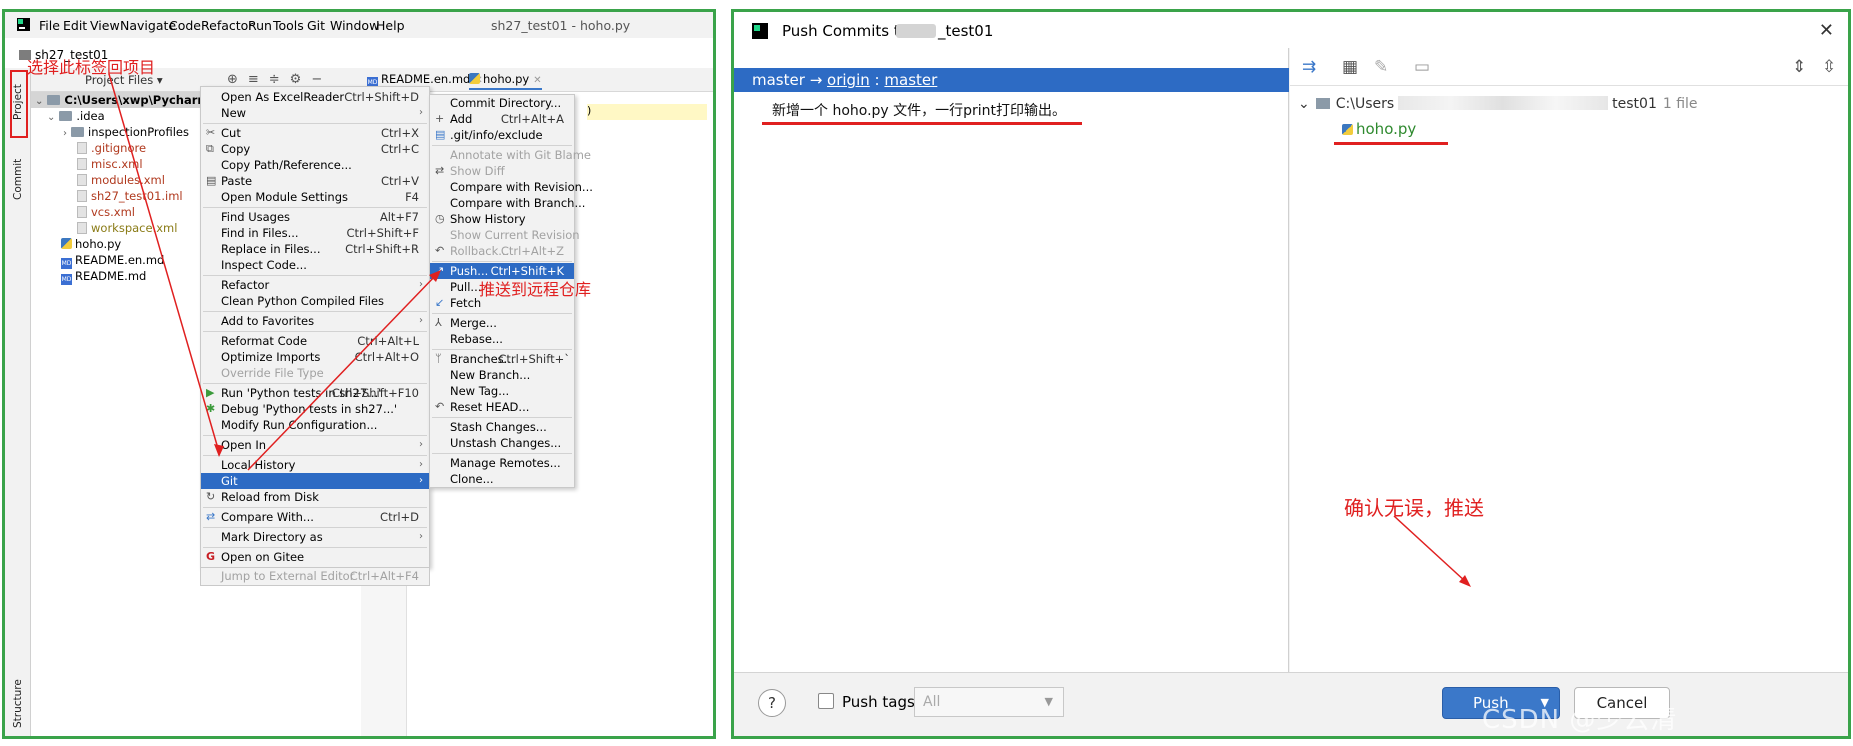  I want to click on annotation-select-tab: 选择此标签回项目, so click(91, 67).